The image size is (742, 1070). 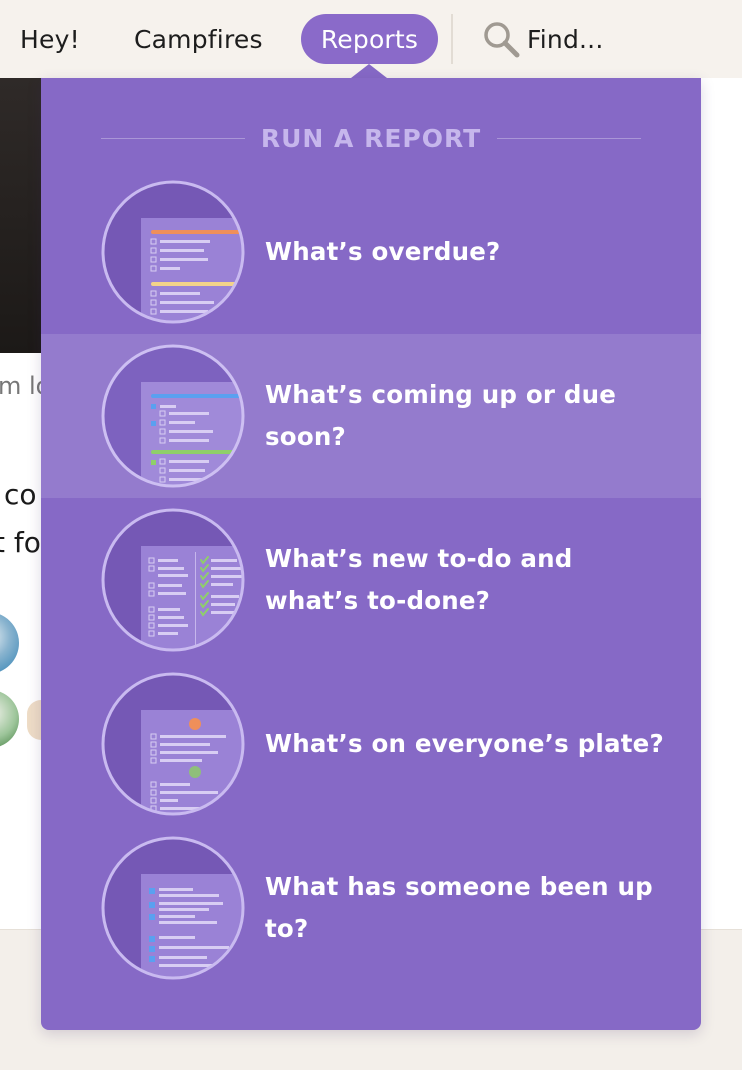 What do you see at coordinates (369, 71) in the screenshot?
I see `dropdown-caret` at bounding box center [369, 71].